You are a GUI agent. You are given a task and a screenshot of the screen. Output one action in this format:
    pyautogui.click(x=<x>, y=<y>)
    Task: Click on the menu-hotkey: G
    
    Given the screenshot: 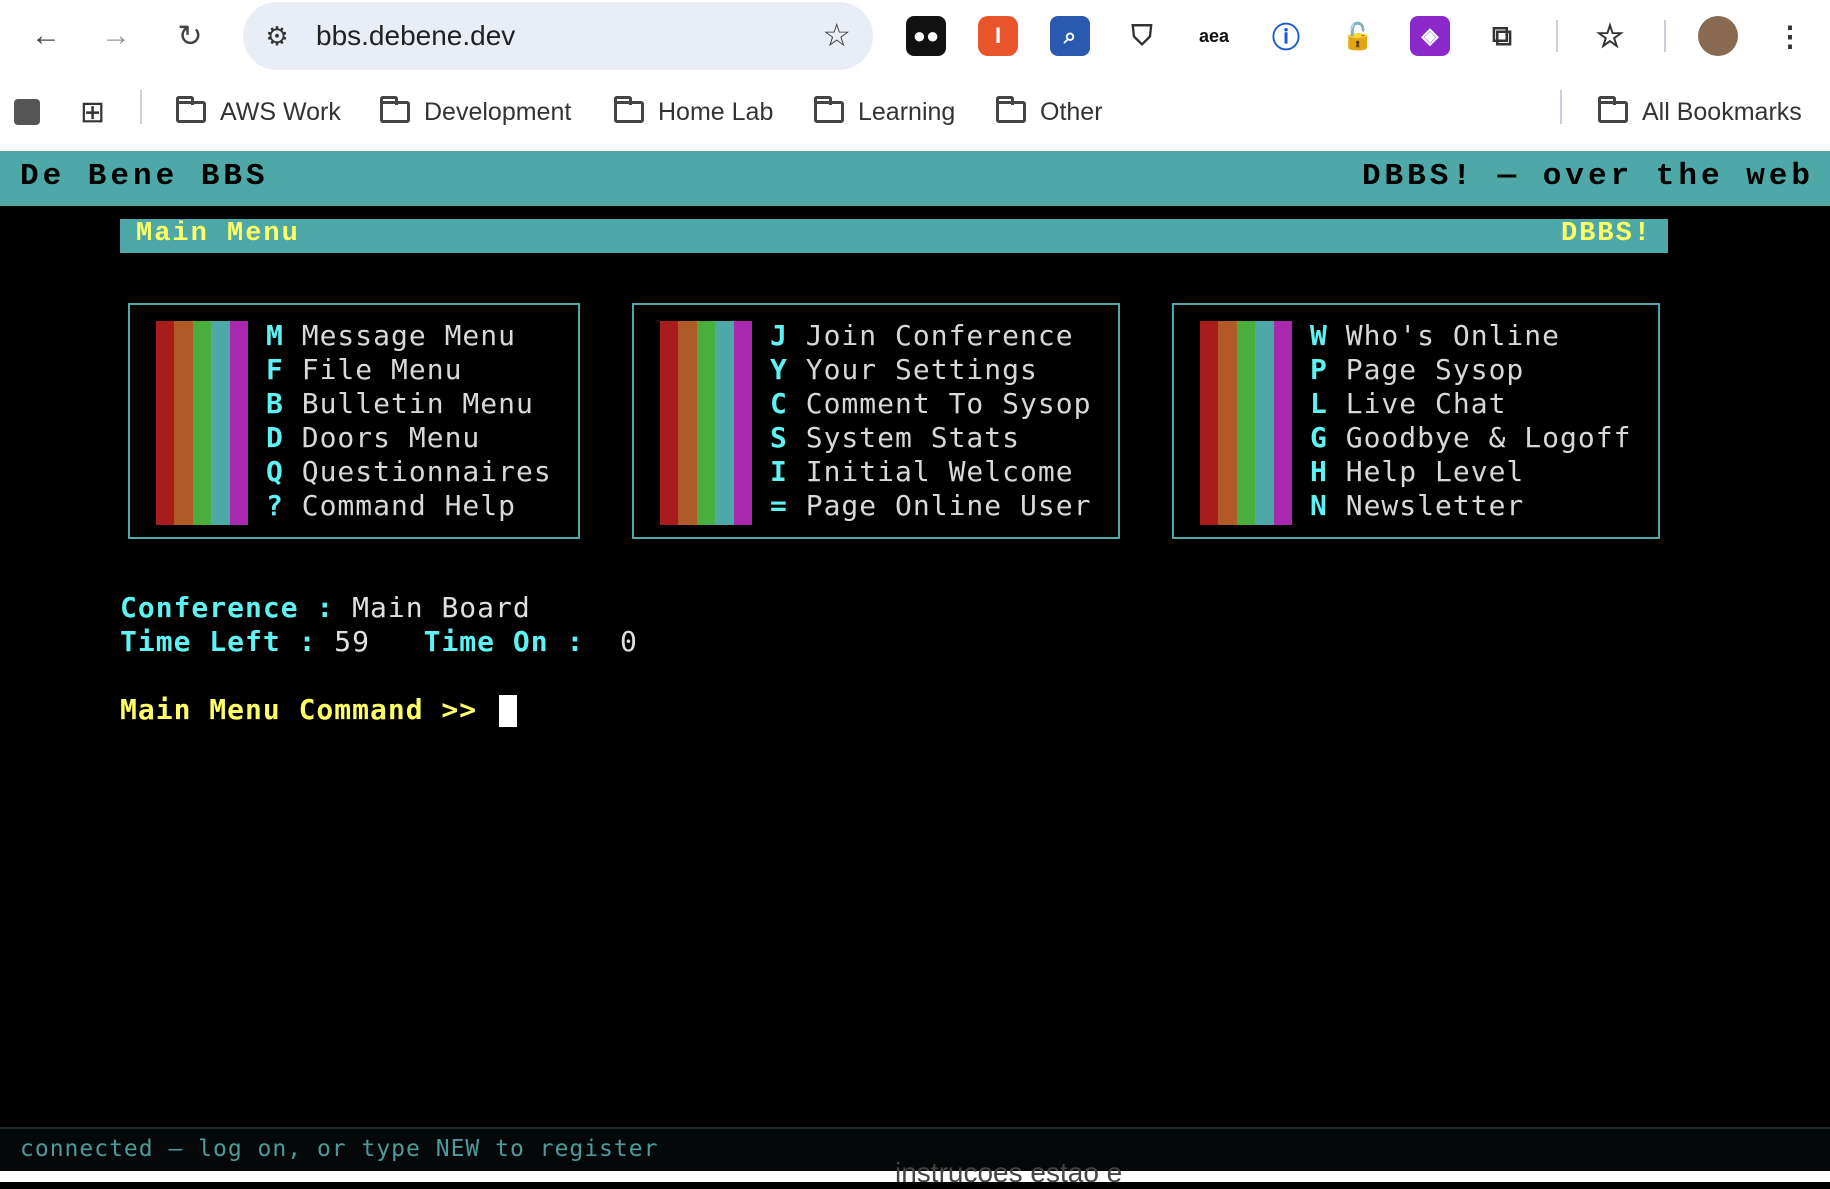 What is the action you would take?
    pyautogui.click(x=1319, y=437)
    